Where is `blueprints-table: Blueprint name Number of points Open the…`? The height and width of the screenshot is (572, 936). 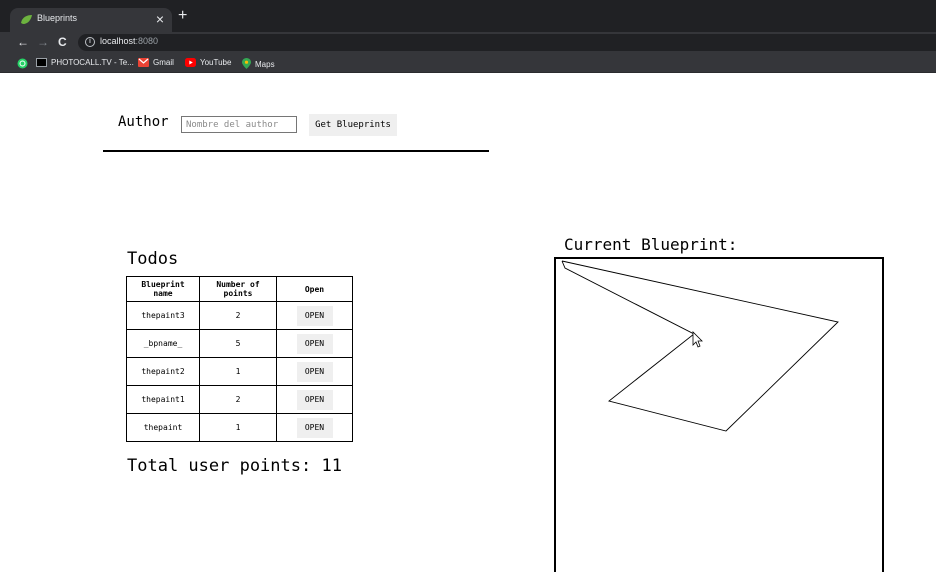
blueprints-table: Blueprint name Number of points Open the… is located at coordinates (239, 359).